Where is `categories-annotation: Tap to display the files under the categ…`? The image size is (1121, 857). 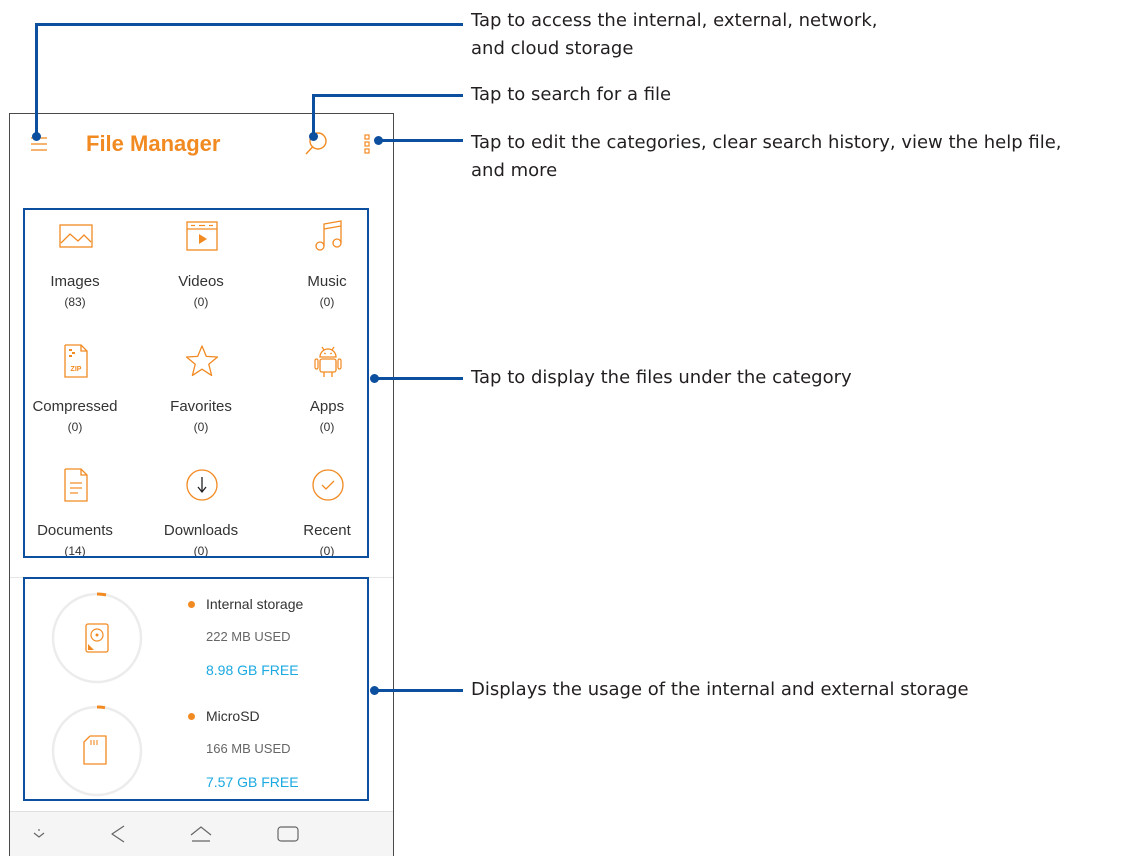 categories-annotation: Tap to display the files under the categ… is located at coordinates (661, 377).